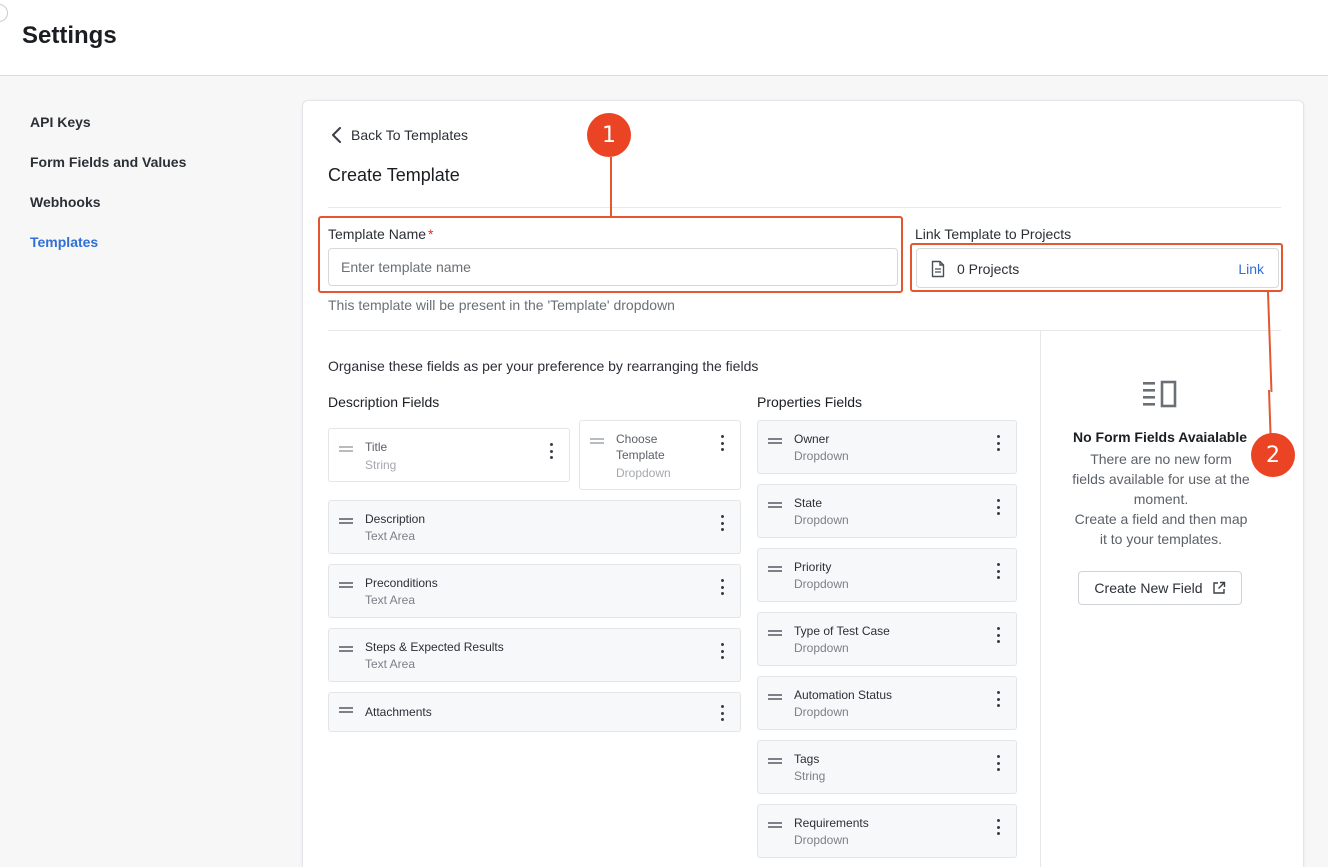  I want to click on field-name: Attachments, so click(398, 712).